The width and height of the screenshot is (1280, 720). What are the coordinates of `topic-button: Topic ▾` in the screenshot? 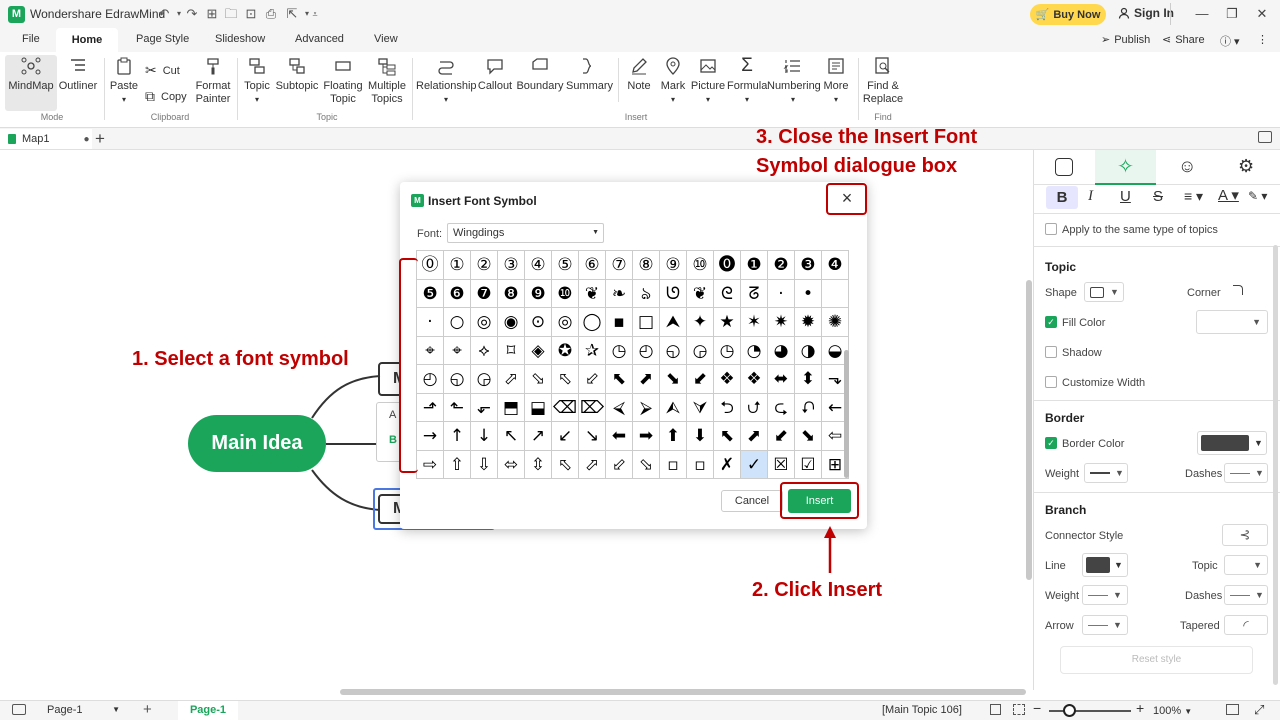 It's located at (257, 81).